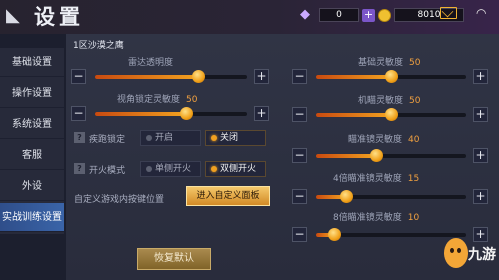 Image resolution: width=499 pixels, height=280 pixels. Describe the element at coordinates (480, 155) in the screenshot. I see `scope-plus-button: +` at that location.